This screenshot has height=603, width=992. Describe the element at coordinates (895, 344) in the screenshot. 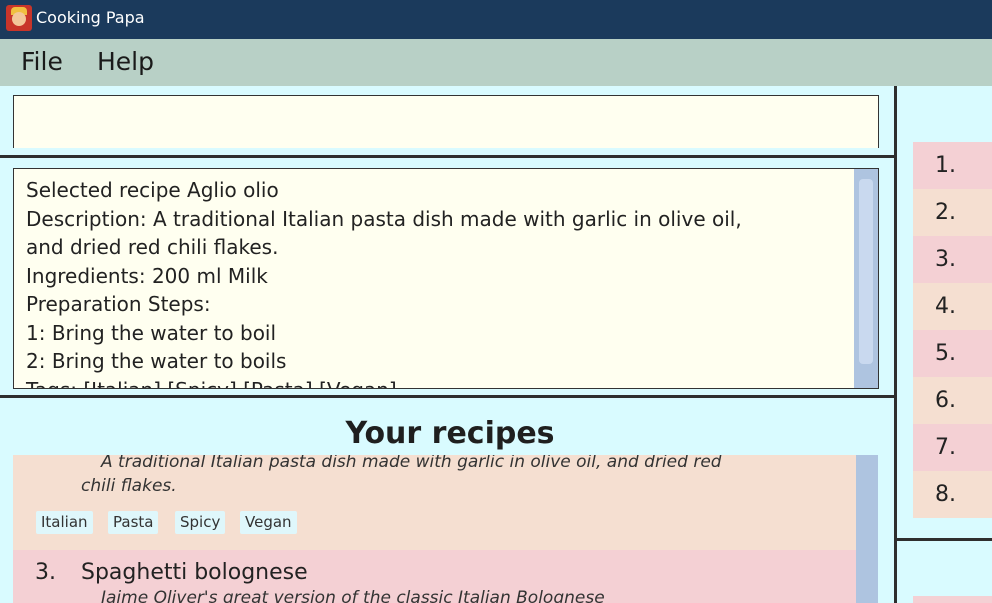

I see `vertical-divider` at that location.